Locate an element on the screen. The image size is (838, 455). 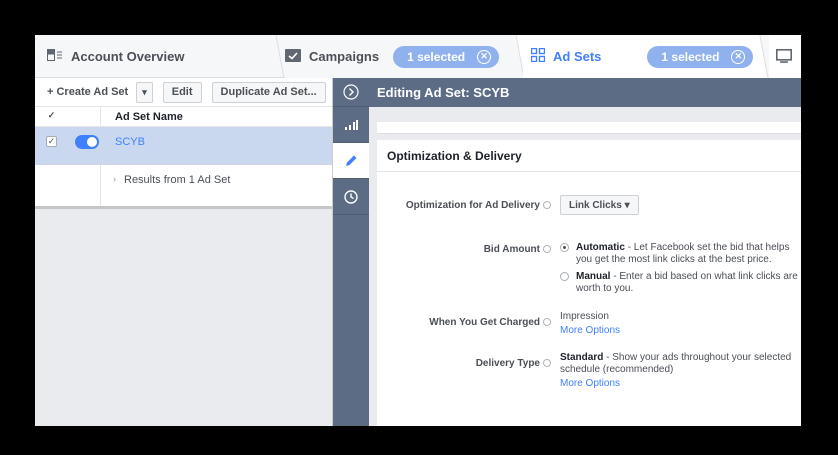
column-header-ad-set-name: Ad Set Name is located at coordinates (149, 117).